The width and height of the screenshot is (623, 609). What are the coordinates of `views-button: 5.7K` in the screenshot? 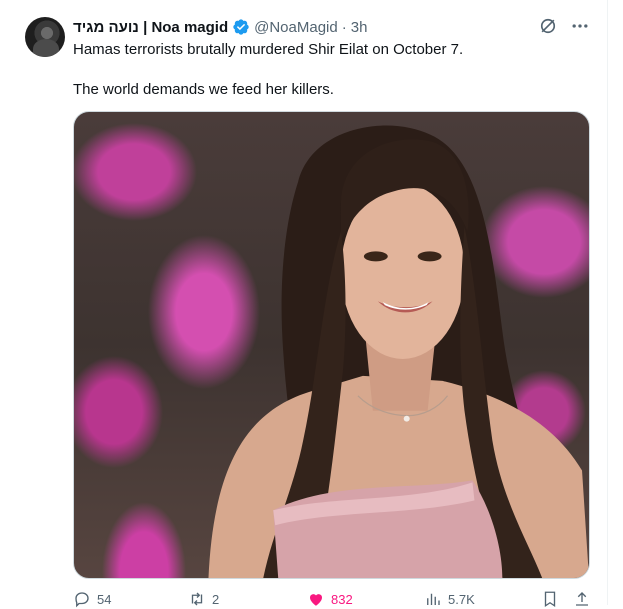 It's located at (449, 599).